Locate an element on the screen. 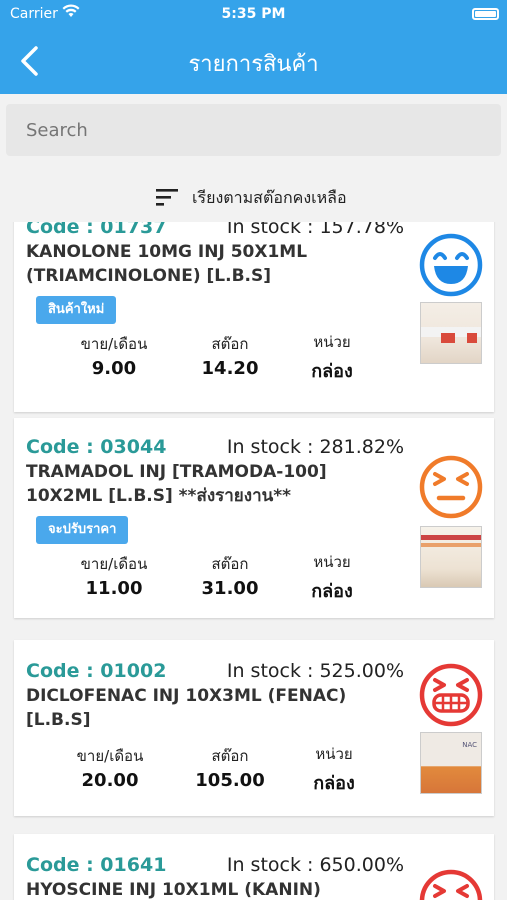 The height and width of the screenshot is (900, 507). stock-percent: In stock : 650.00% is located at coordinates (315, 865).